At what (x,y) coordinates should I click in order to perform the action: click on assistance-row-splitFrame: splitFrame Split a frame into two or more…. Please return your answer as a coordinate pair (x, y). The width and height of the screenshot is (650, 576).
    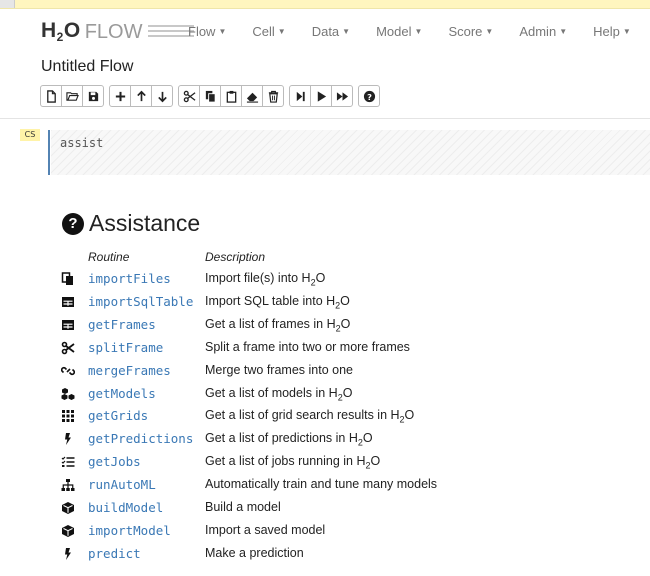
    Looking at the image, I should click on (325, 348).